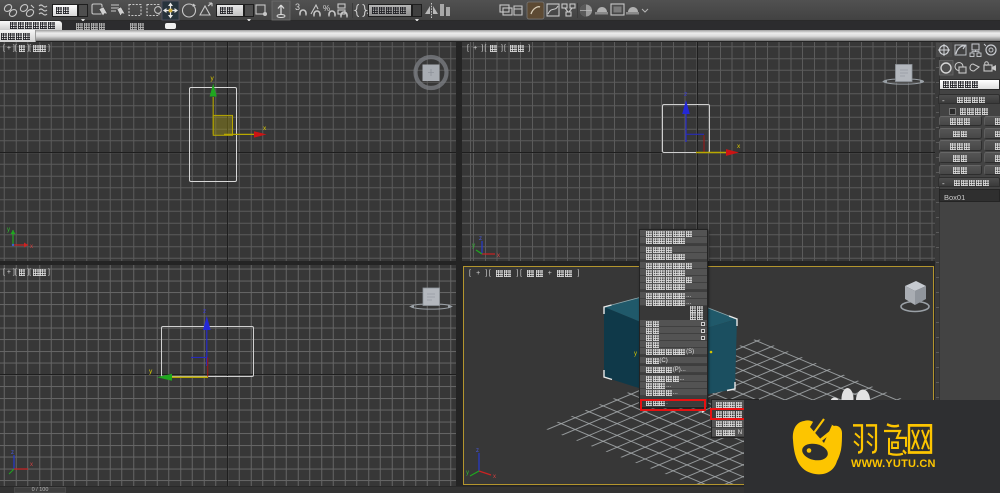  Describe the element at coordinates (297, 7) in the screenshot. I see `svg-text: 3` at that location.